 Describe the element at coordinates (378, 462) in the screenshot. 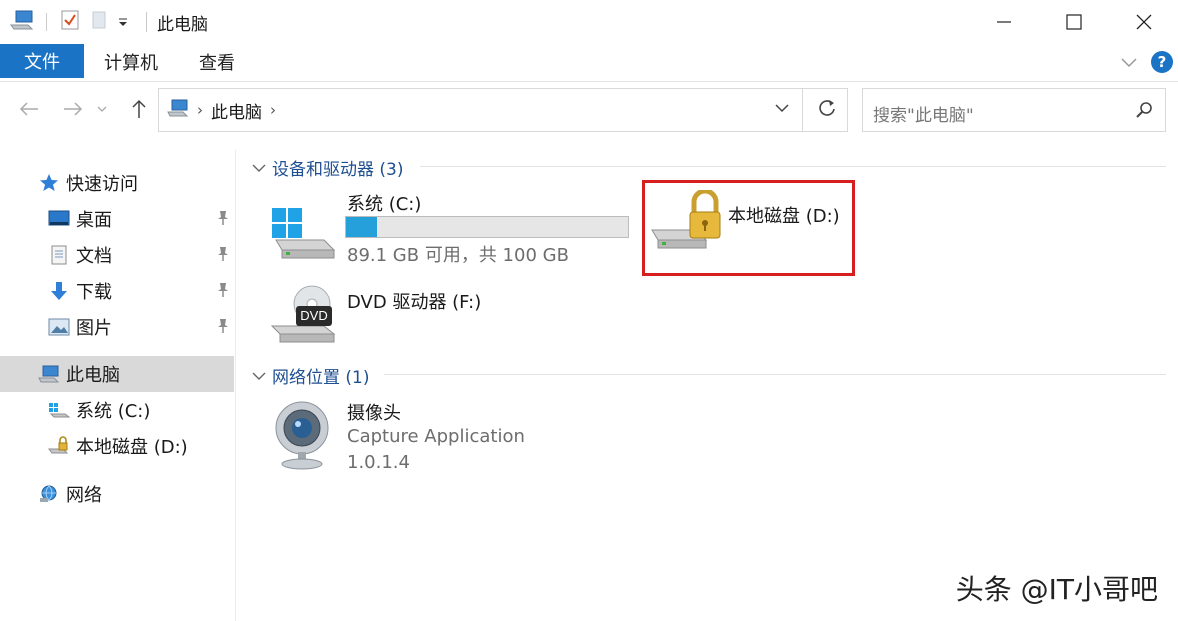

I see `device-version: 1.0.1.4` at that location.